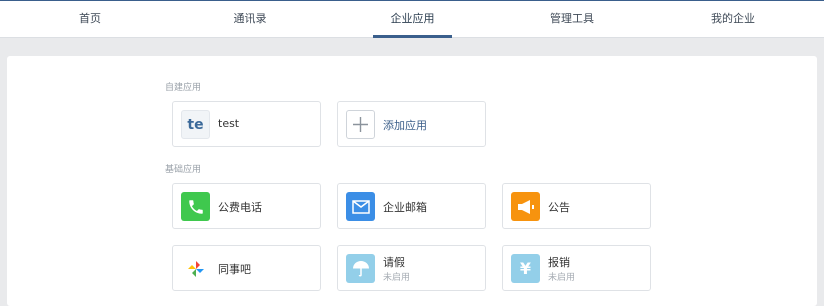  I want to click on tab-contacts: 通讯录, so click(250, 19).